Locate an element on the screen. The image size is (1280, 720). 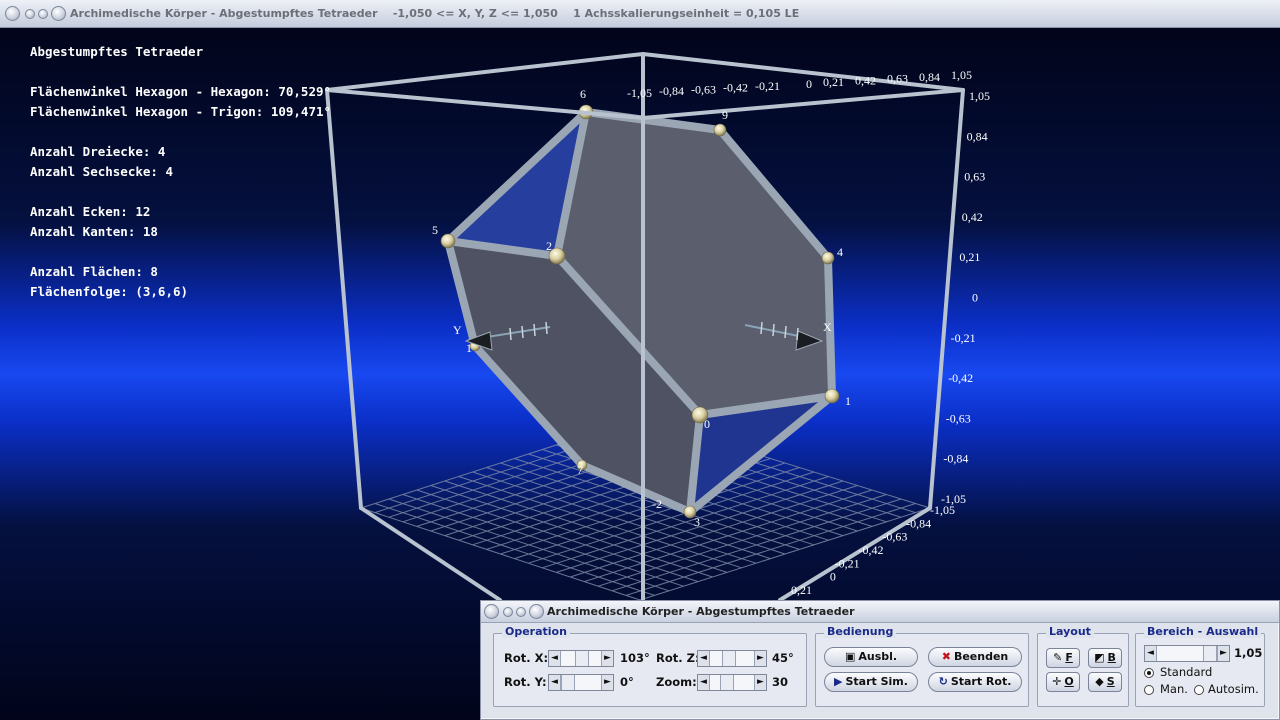
layout-group-label: Layout is located at coordinates (1070, 631).